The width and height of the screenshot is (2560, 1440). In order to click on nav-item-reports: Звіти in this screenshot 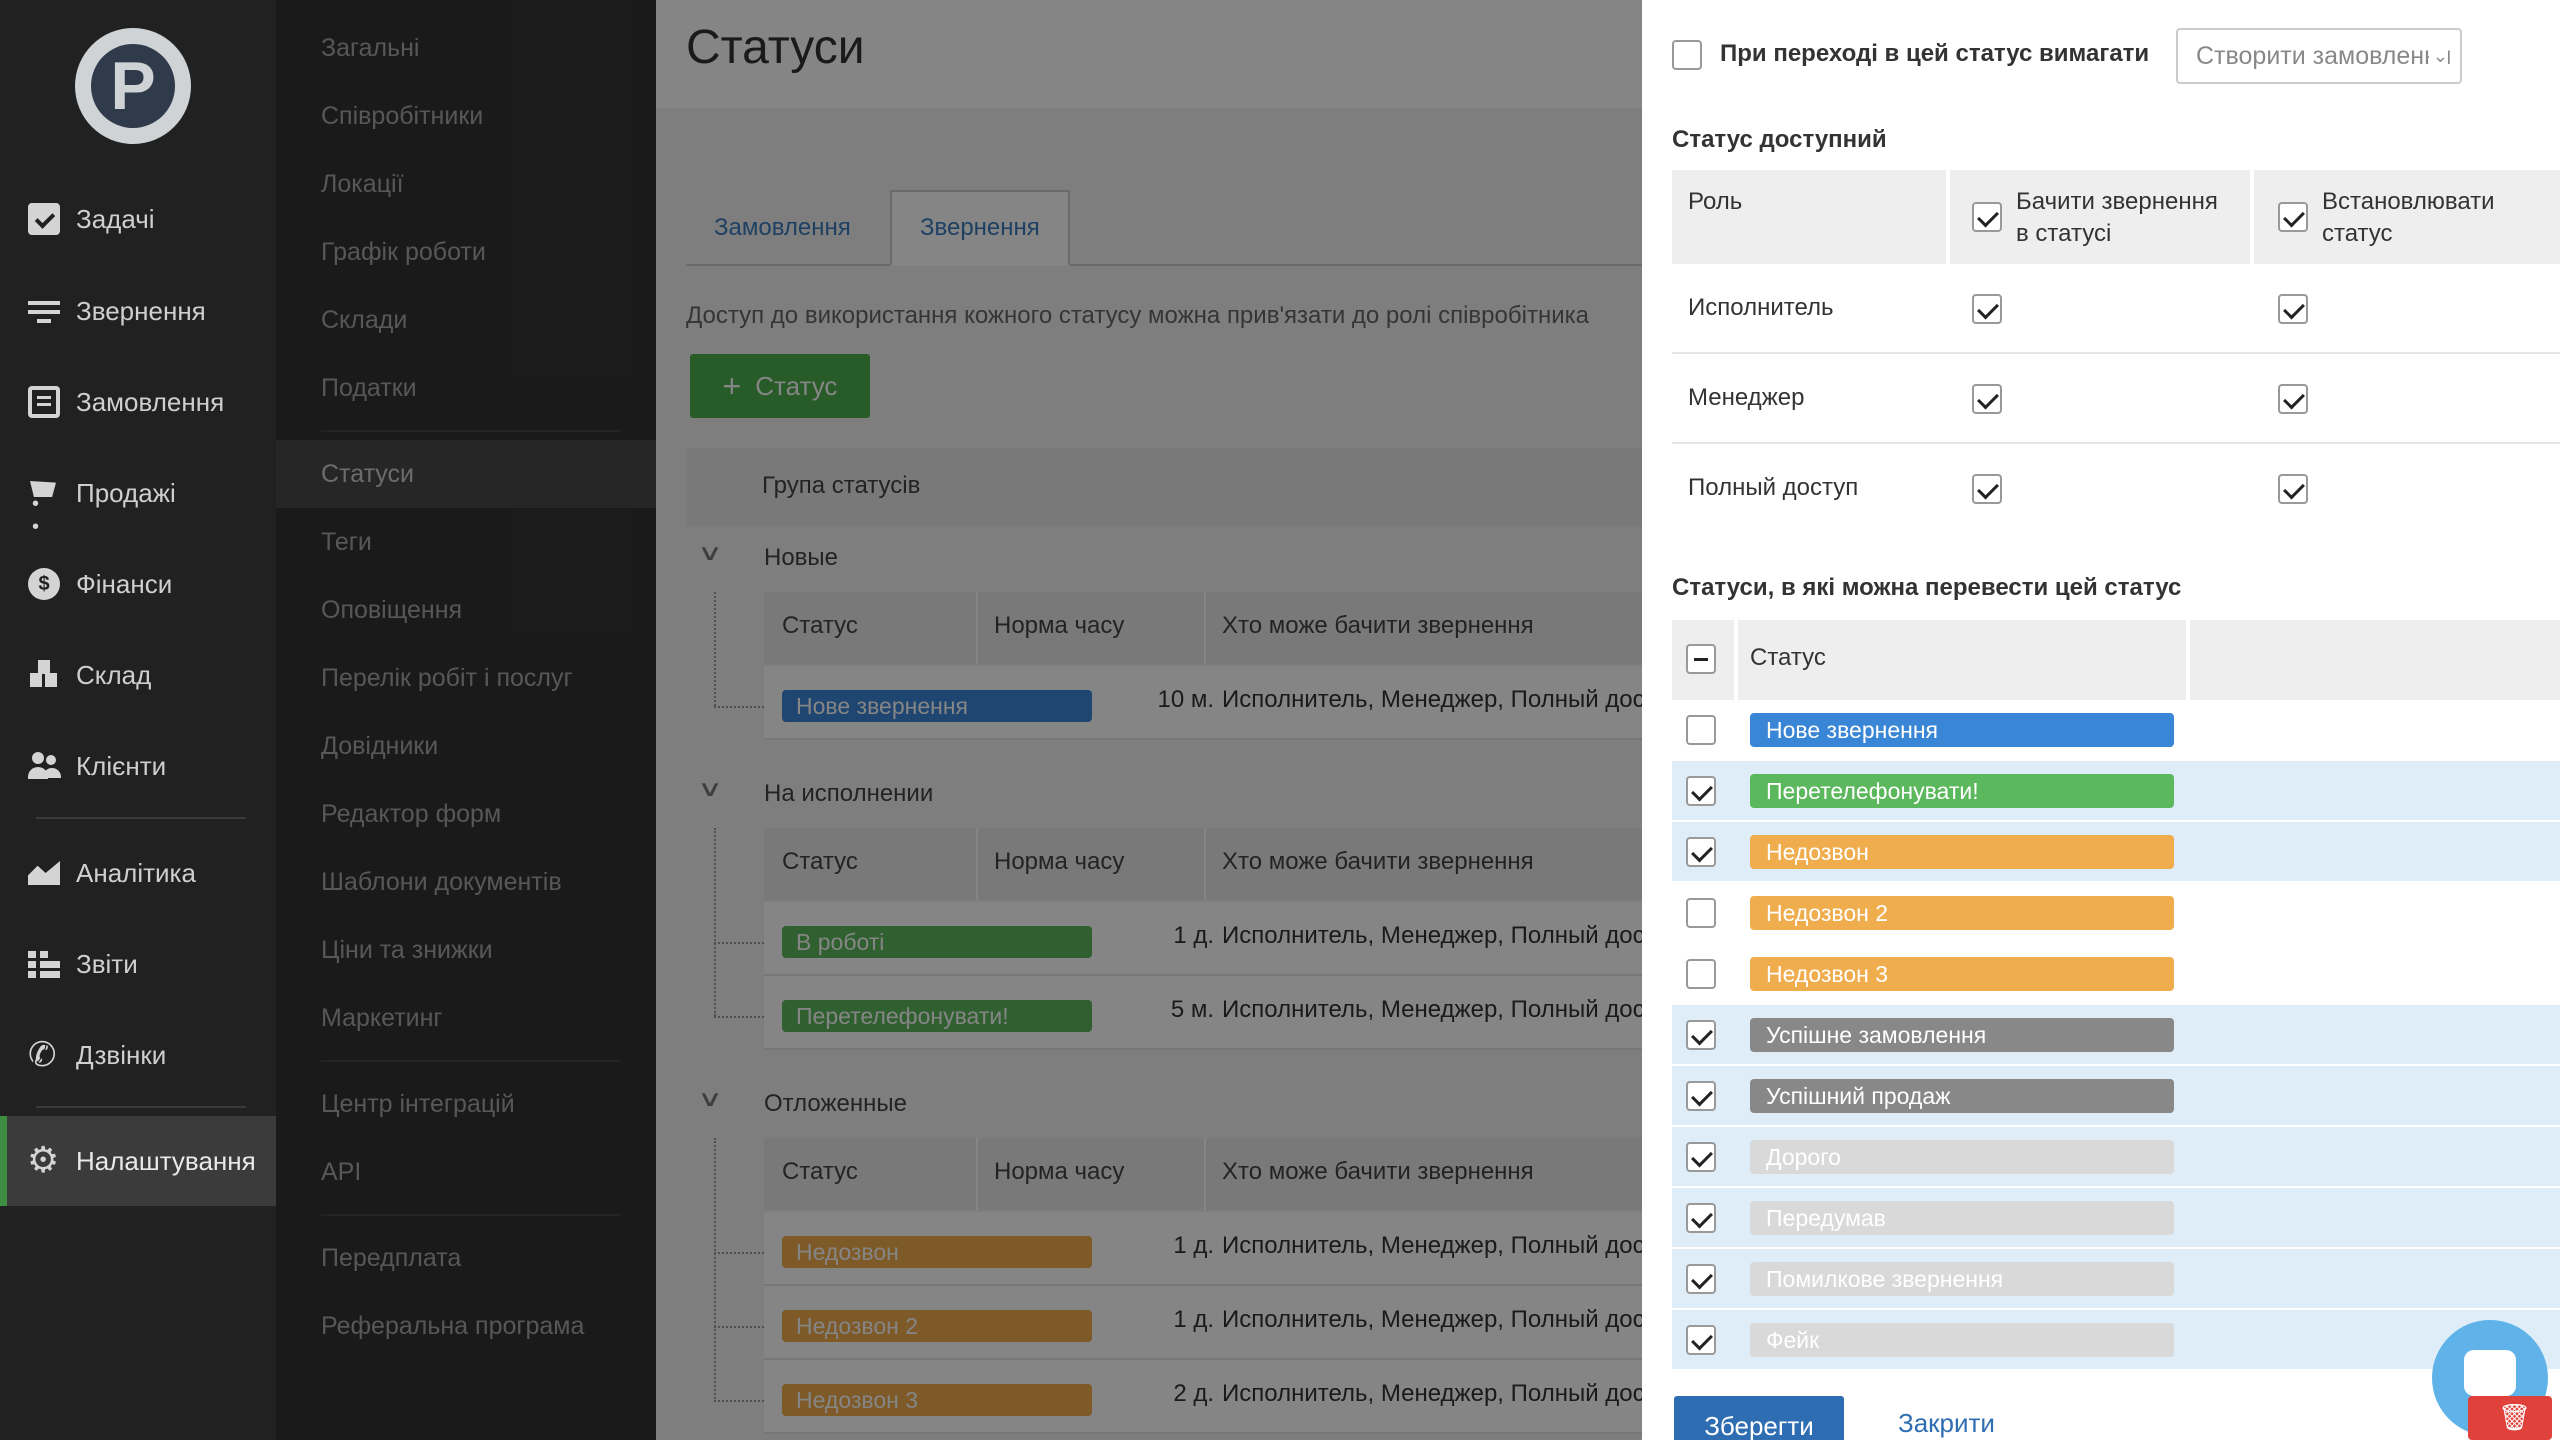, I will do `click(138, 964)`.